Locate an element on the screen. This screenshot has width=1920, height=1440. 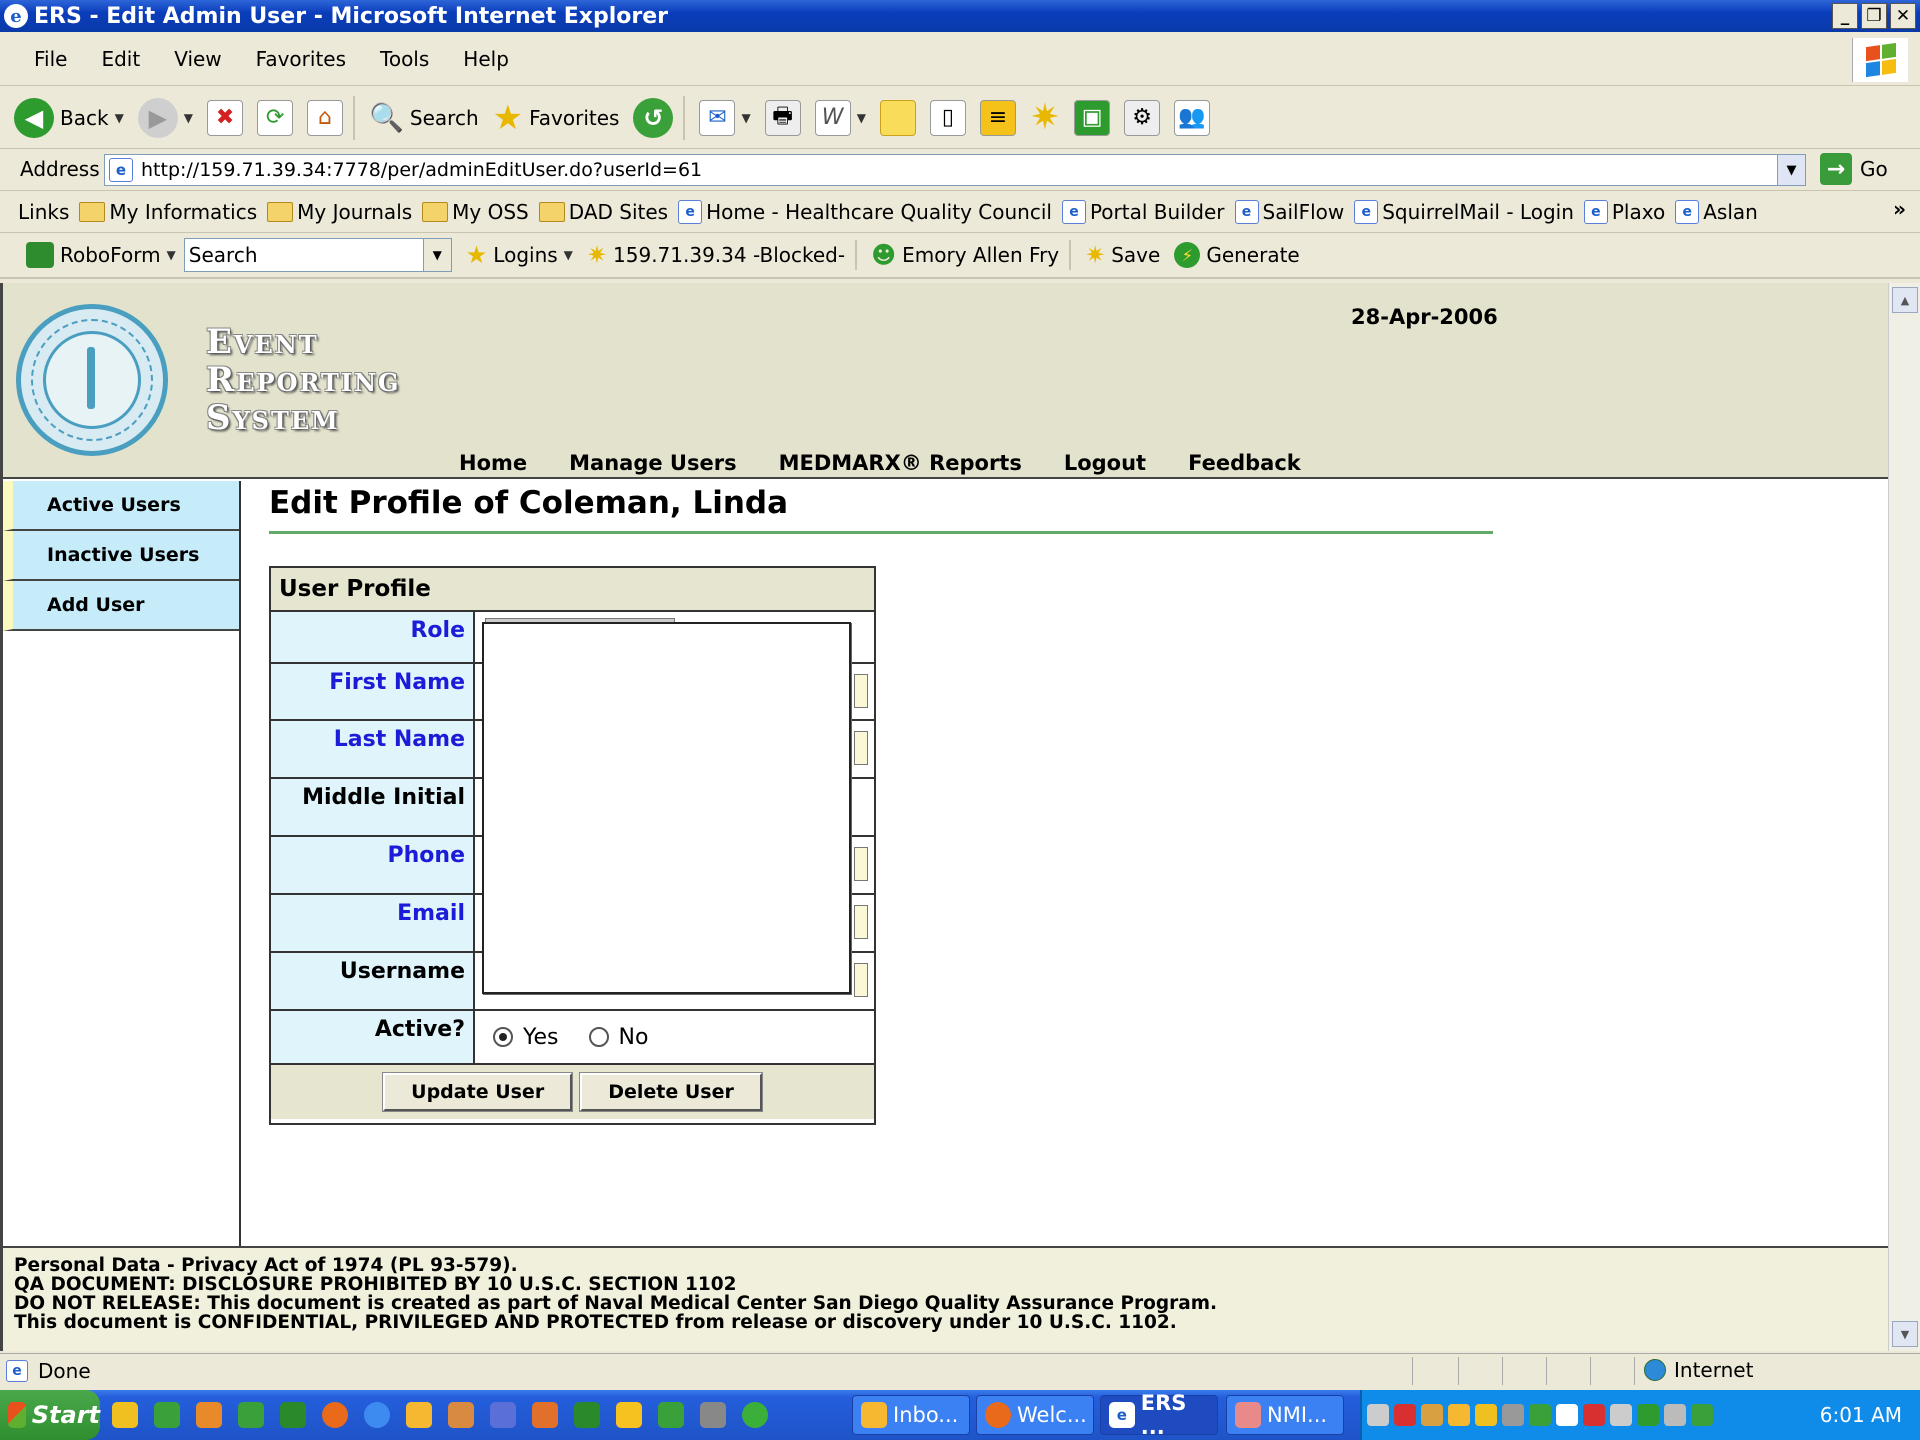
menu-help: Help is located at coordinates (486, 59).